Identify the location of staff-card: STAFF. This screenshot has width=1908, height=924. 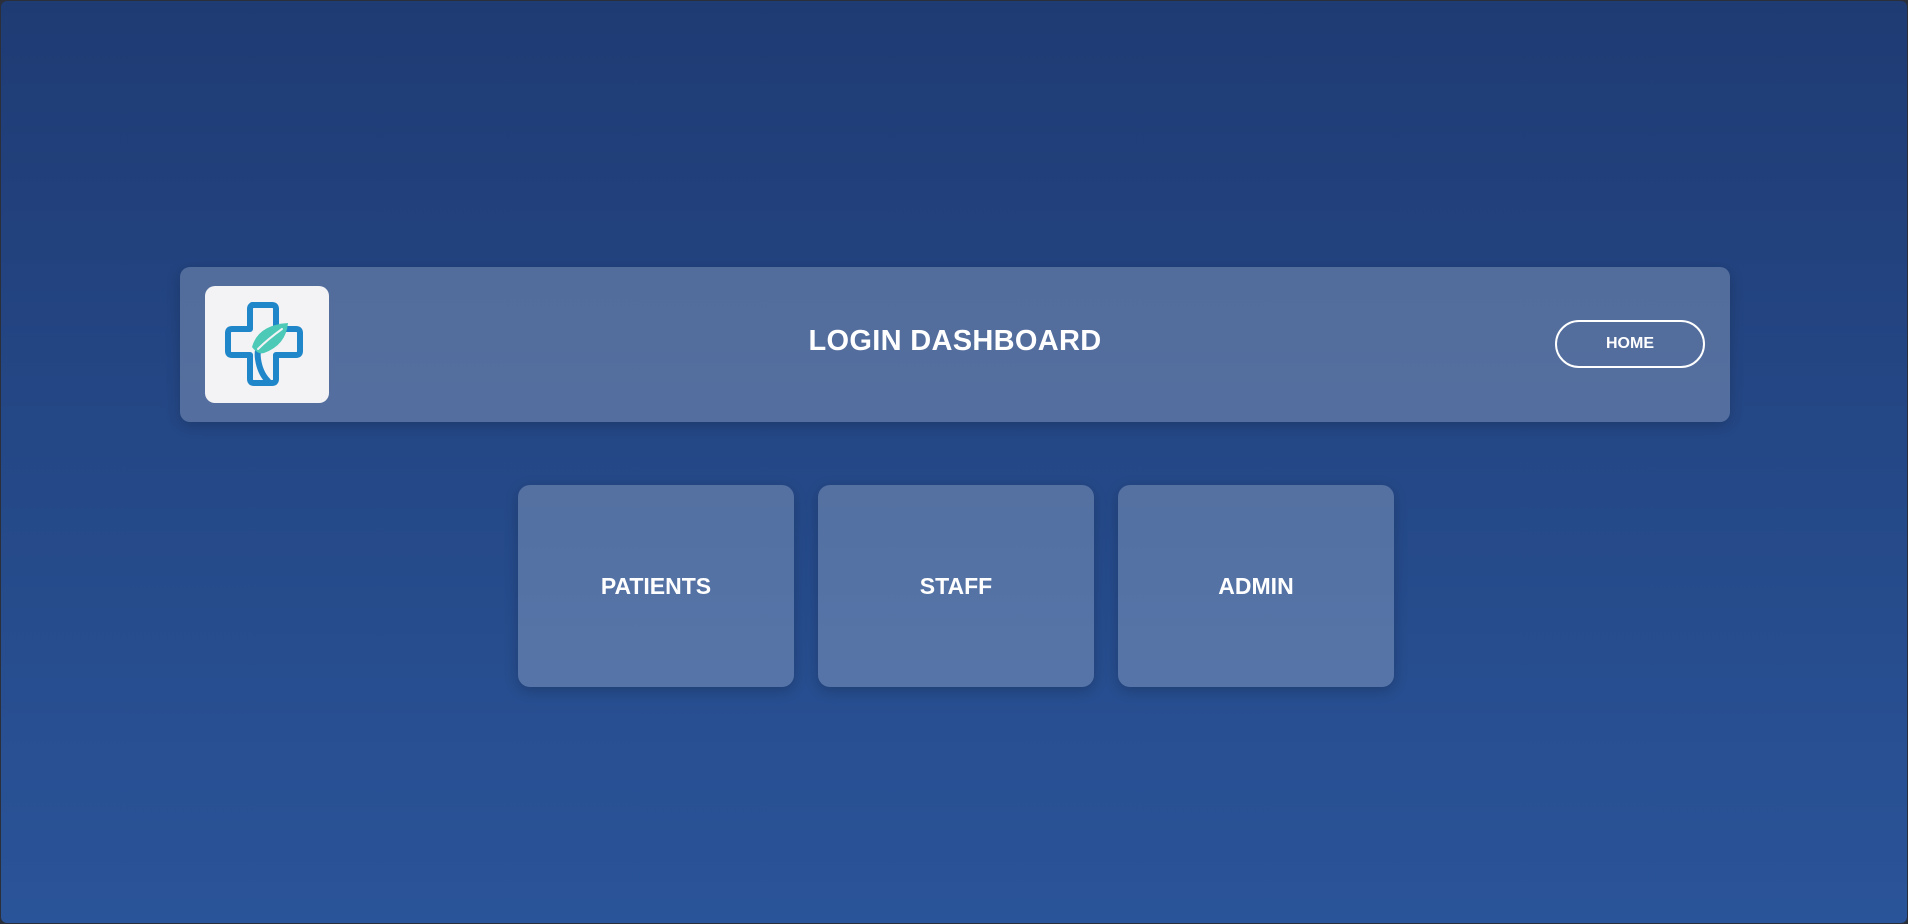
(956, 586).